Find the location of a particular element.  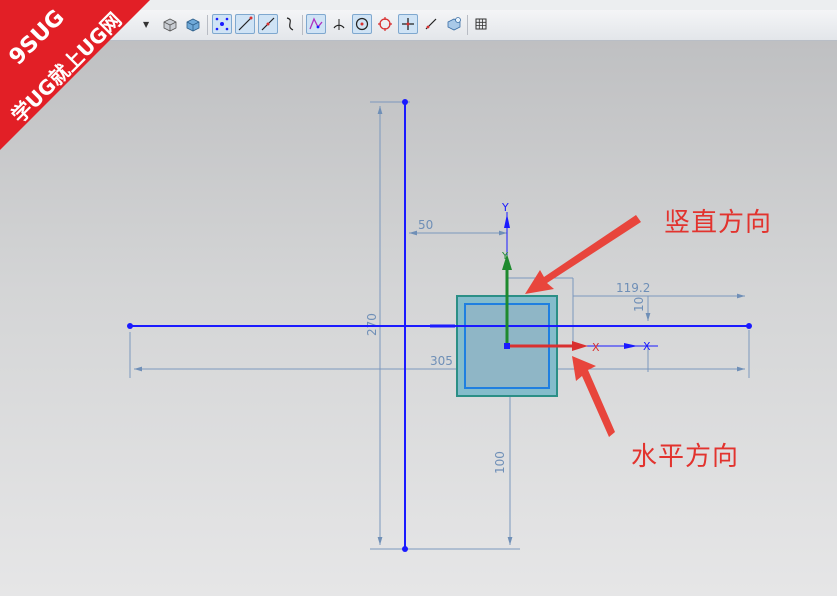

datum-origin-icon is located at coordinates (507, 346).